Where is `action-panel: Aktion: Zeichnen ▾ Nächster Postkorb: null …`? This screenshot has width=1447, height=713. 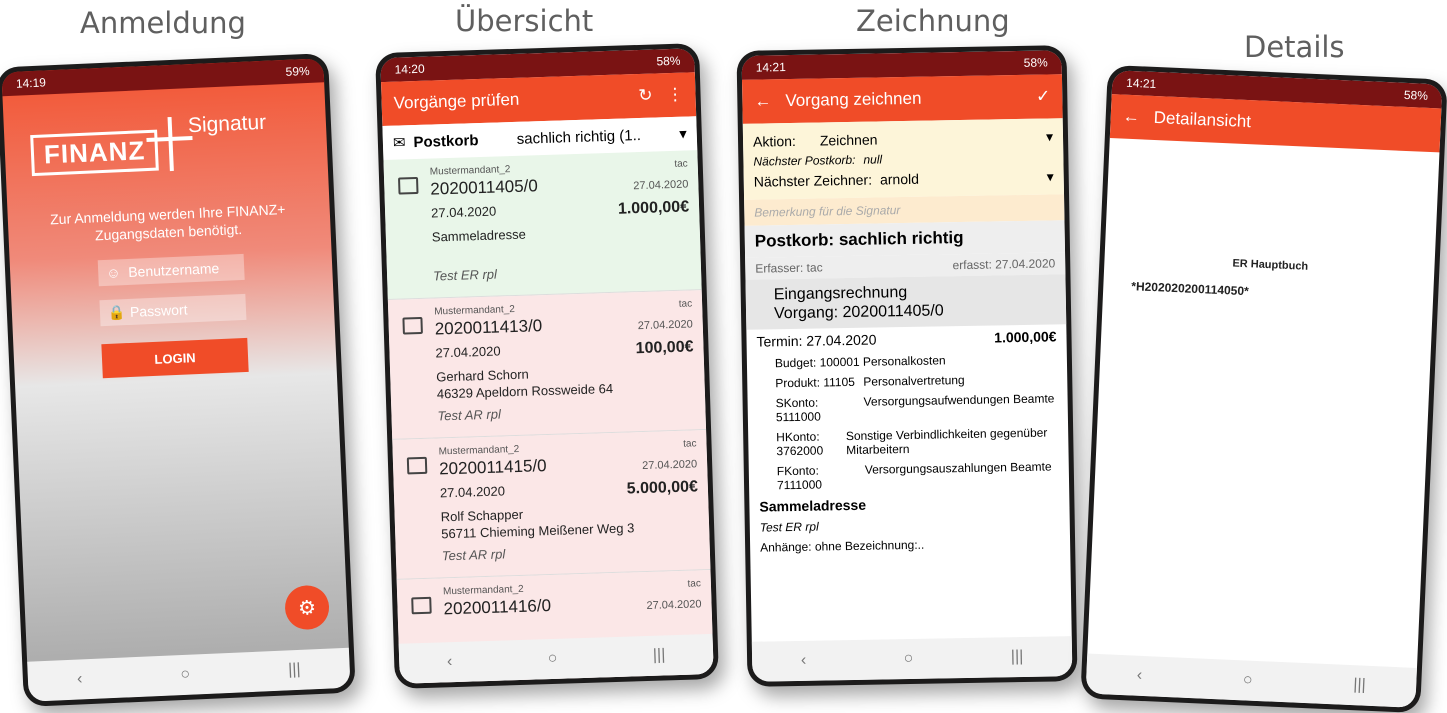
action-panel: Aktion: Zeichnen ▾ Nächster Postkorb: null … is located at coordinates (903, 159).